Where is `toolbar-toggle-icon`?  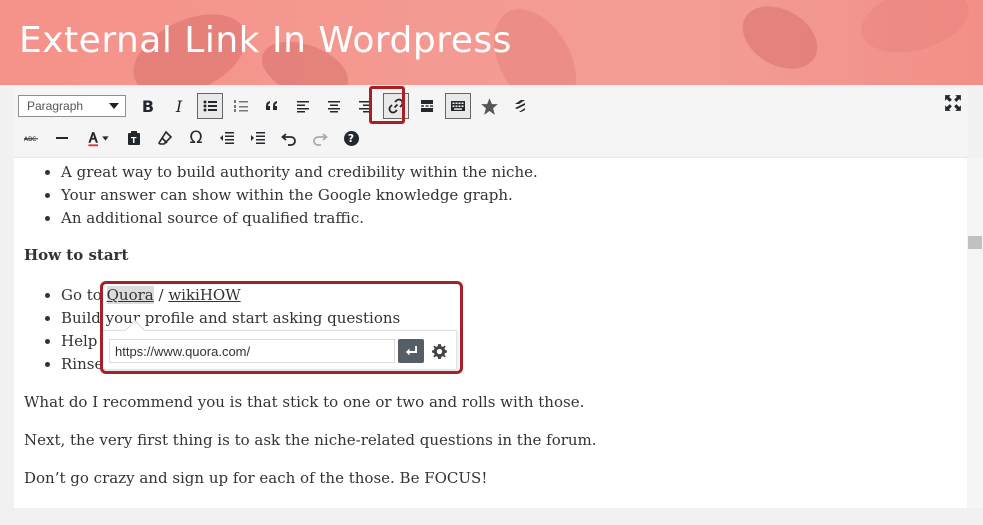
toolbar-toggle-icon is located at coordinates (458, 106).